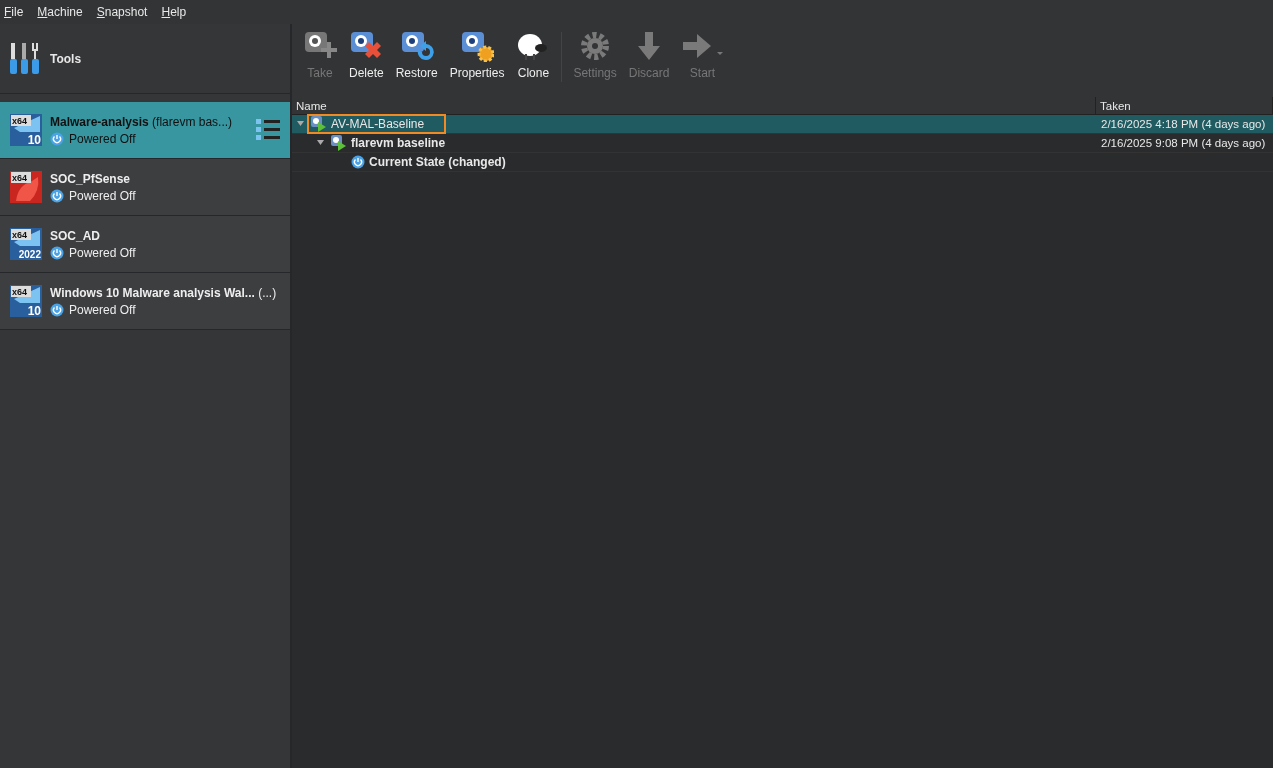 This screenshot has height=768, width=1273. What do you see at coordinates (1183, 124) in the screenshot?
I see `taken-date: 2/16/2025 4:18 PM (4 days ago)` at bounding box center [1183, 124].